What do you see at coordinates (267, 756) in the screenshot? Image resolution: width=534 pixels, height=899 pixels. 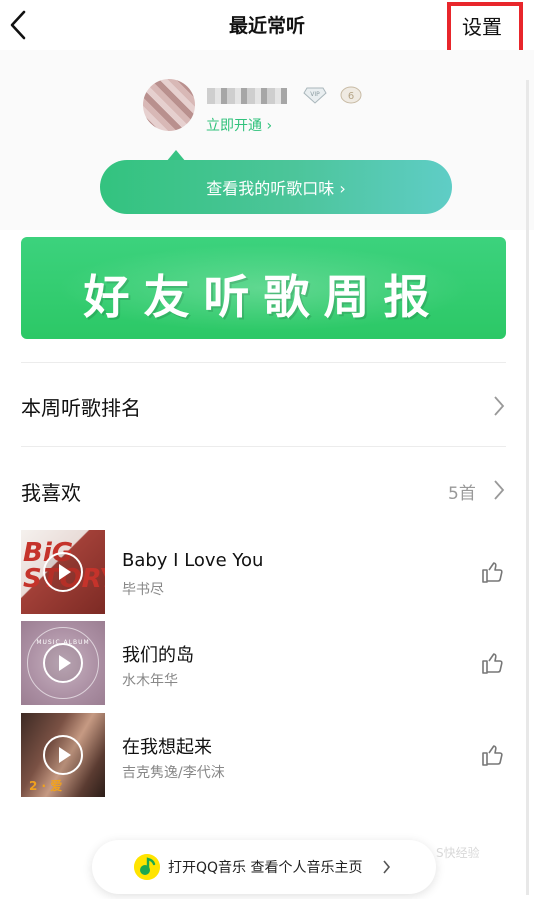 I see `song-list-item: 2 · 爱 在我想起来 吉克隽逸/李代沫` at bounding box center [267, 756].